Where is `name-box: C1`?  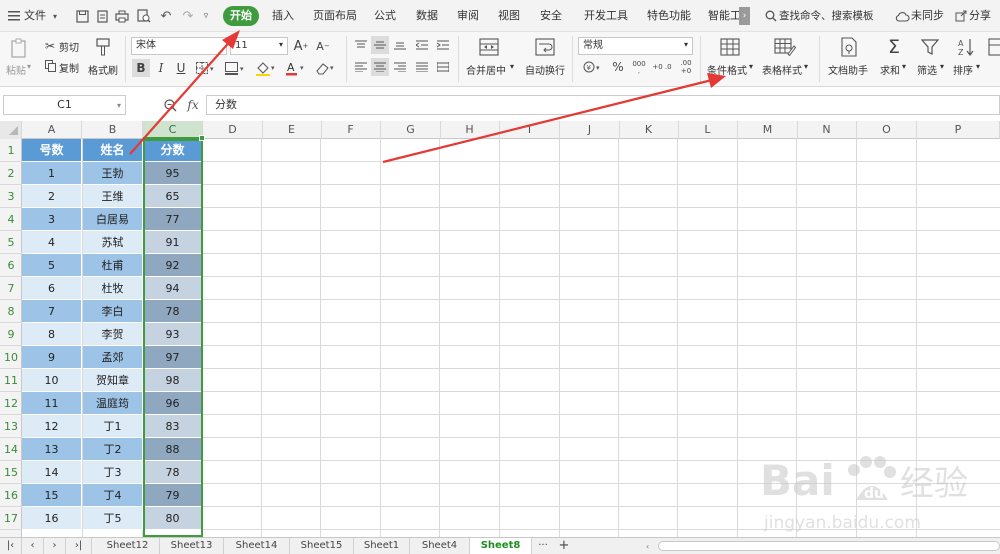
name-box: C1 is located at coordinates (64, 105).